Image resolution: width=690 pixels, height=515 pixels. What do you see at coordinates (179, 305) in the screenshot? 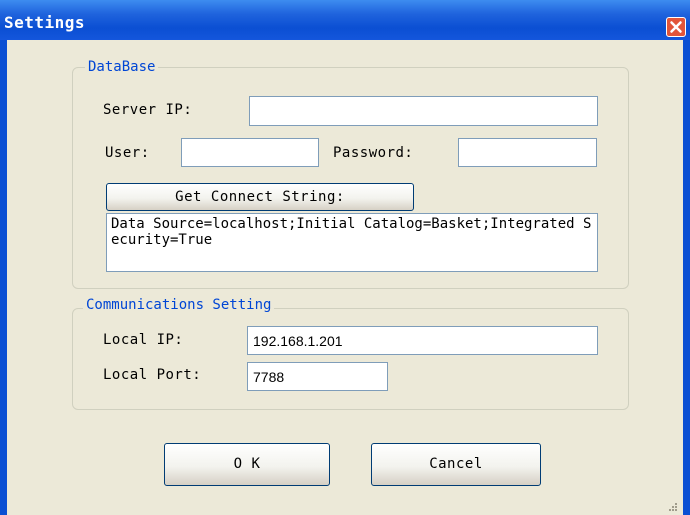
I see `communications-group-title: Communications Setting` at bounding box center [179, 305].